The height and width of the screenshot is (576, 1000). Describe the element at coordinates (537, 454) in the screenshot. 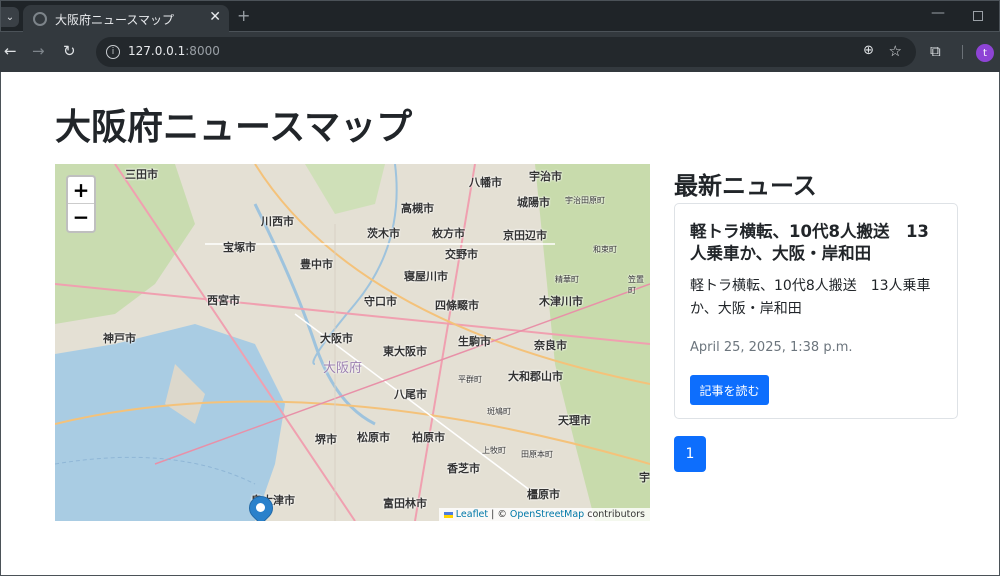

I see `map-label: 田原本町` at that location.